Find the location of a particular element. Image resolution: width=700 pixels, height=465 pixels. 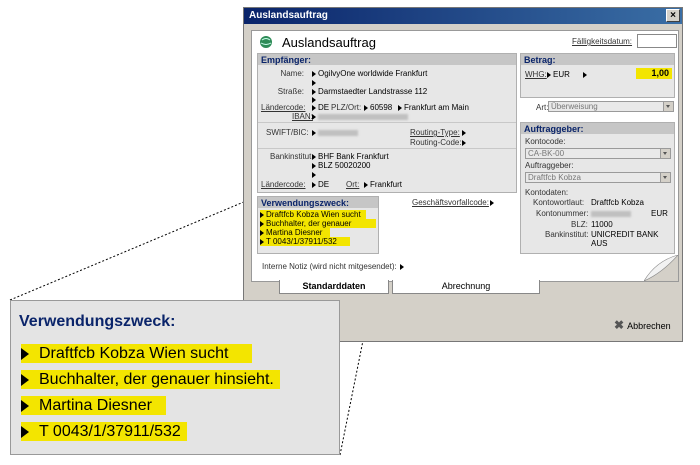

iban-value is located at coordinates (360, 116).